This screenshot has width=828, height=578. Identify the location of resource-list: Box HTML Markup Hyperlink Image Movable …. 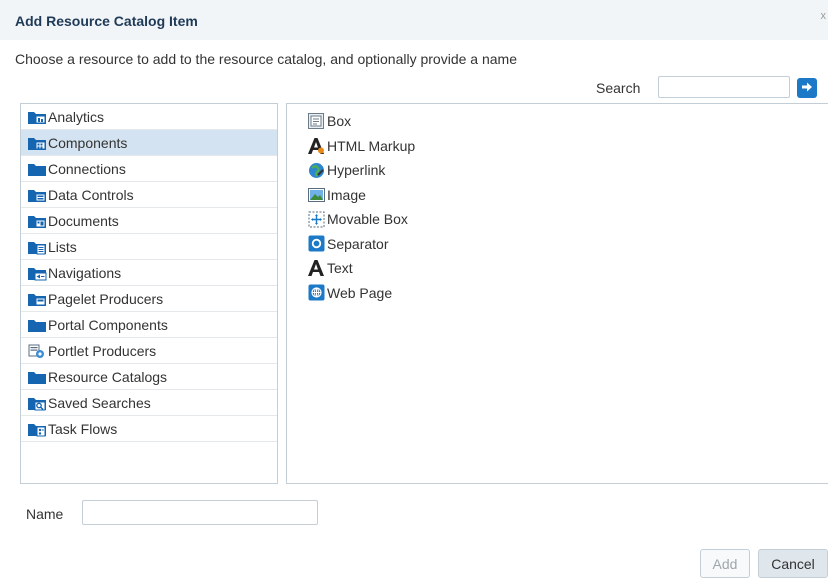
(361, 207).